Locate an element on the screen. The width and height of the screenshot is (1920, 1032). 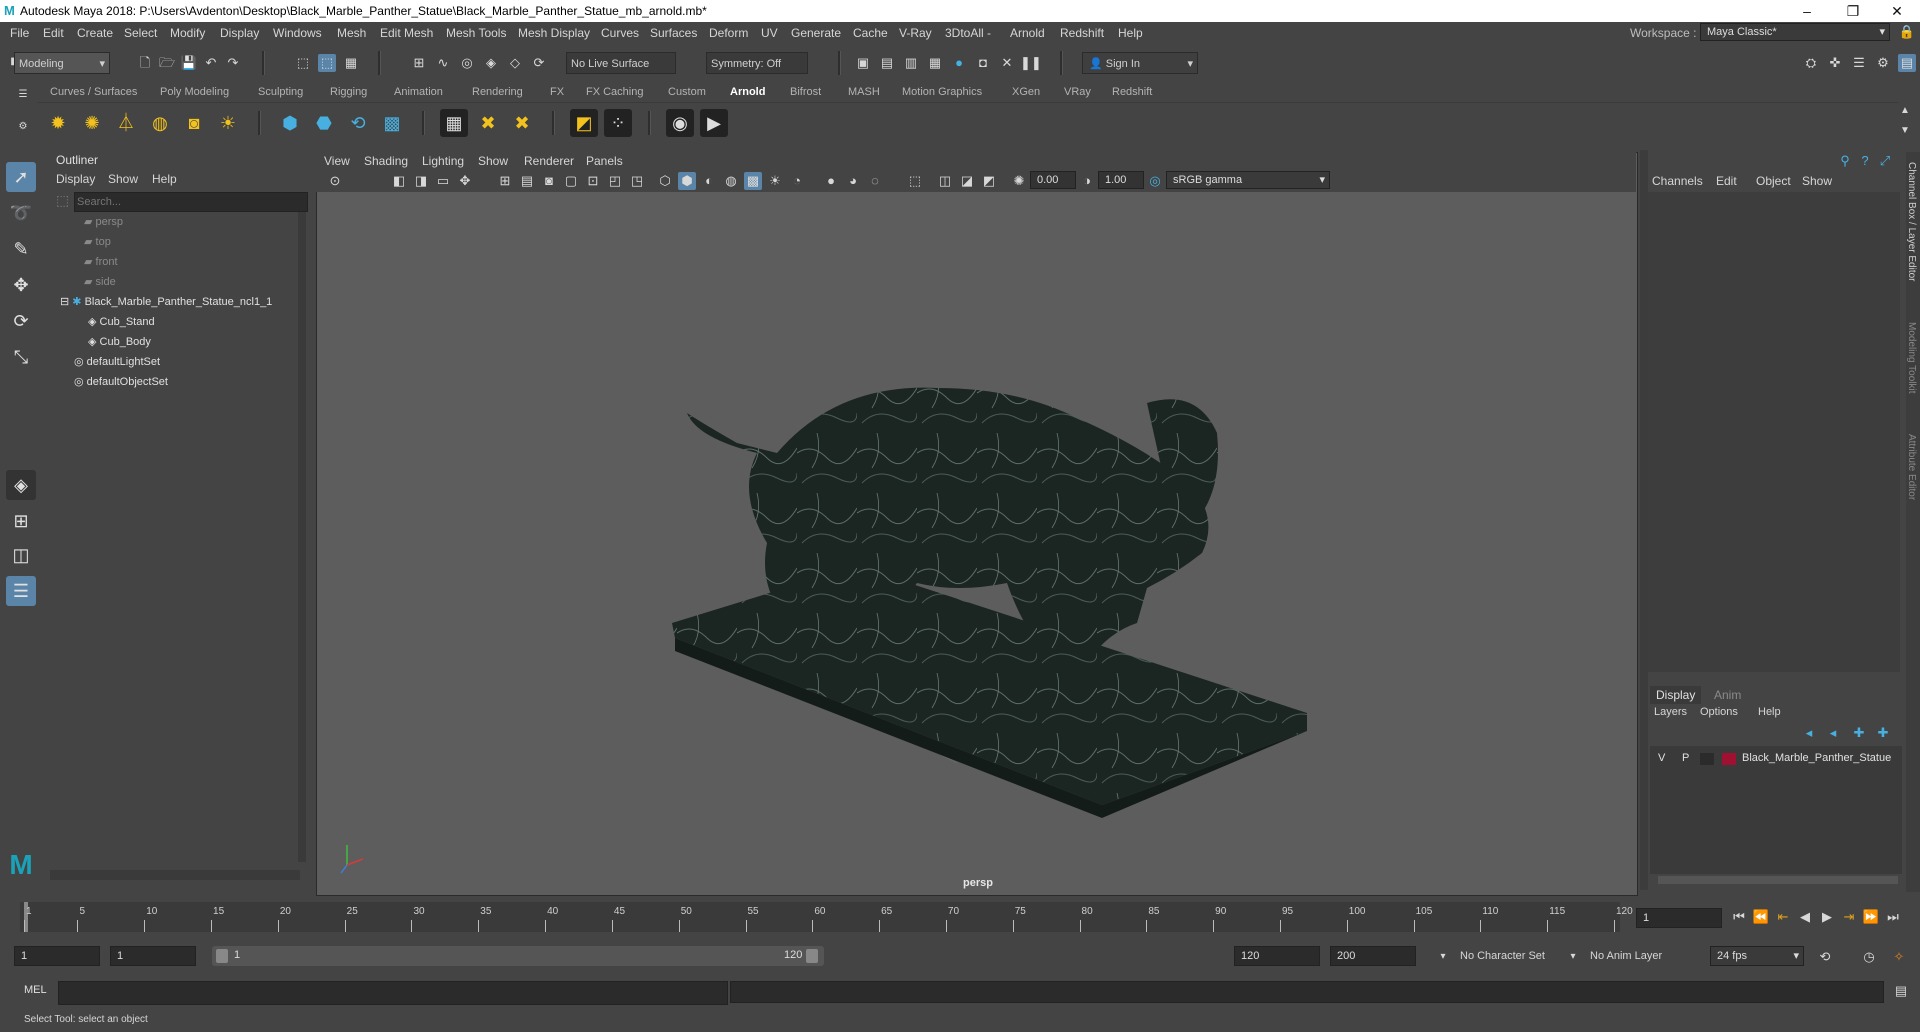
shelf-tab-vray: VRay is located at coordinates (1077, 92).